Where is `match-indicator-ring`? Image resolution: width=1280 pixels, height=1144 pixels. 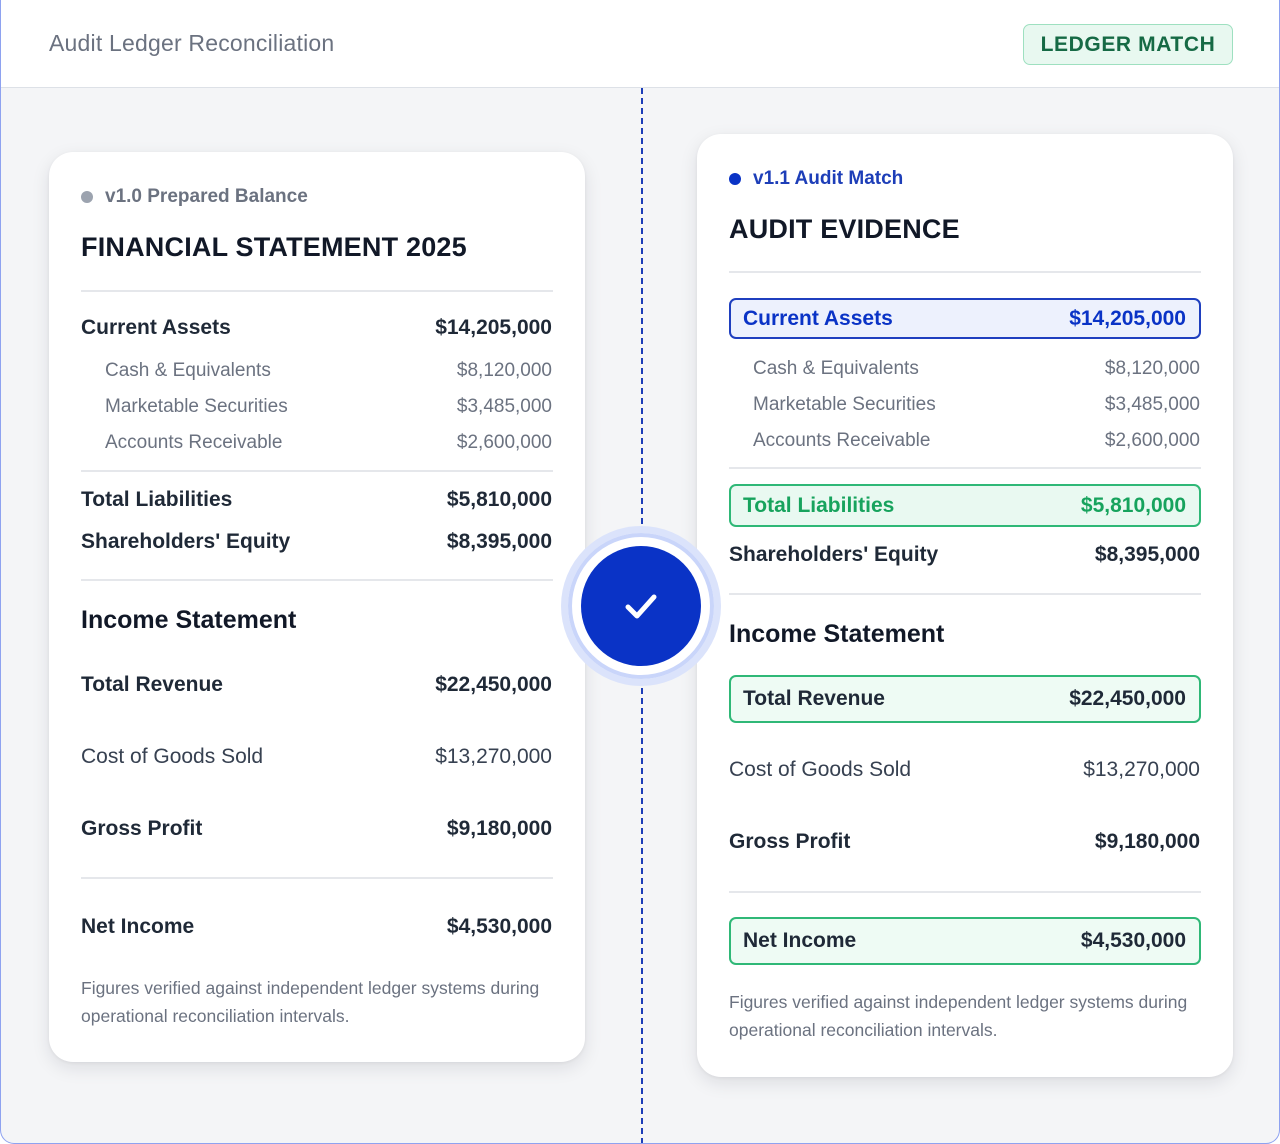
match-indicator-ring is located at coordinates (641, 606).